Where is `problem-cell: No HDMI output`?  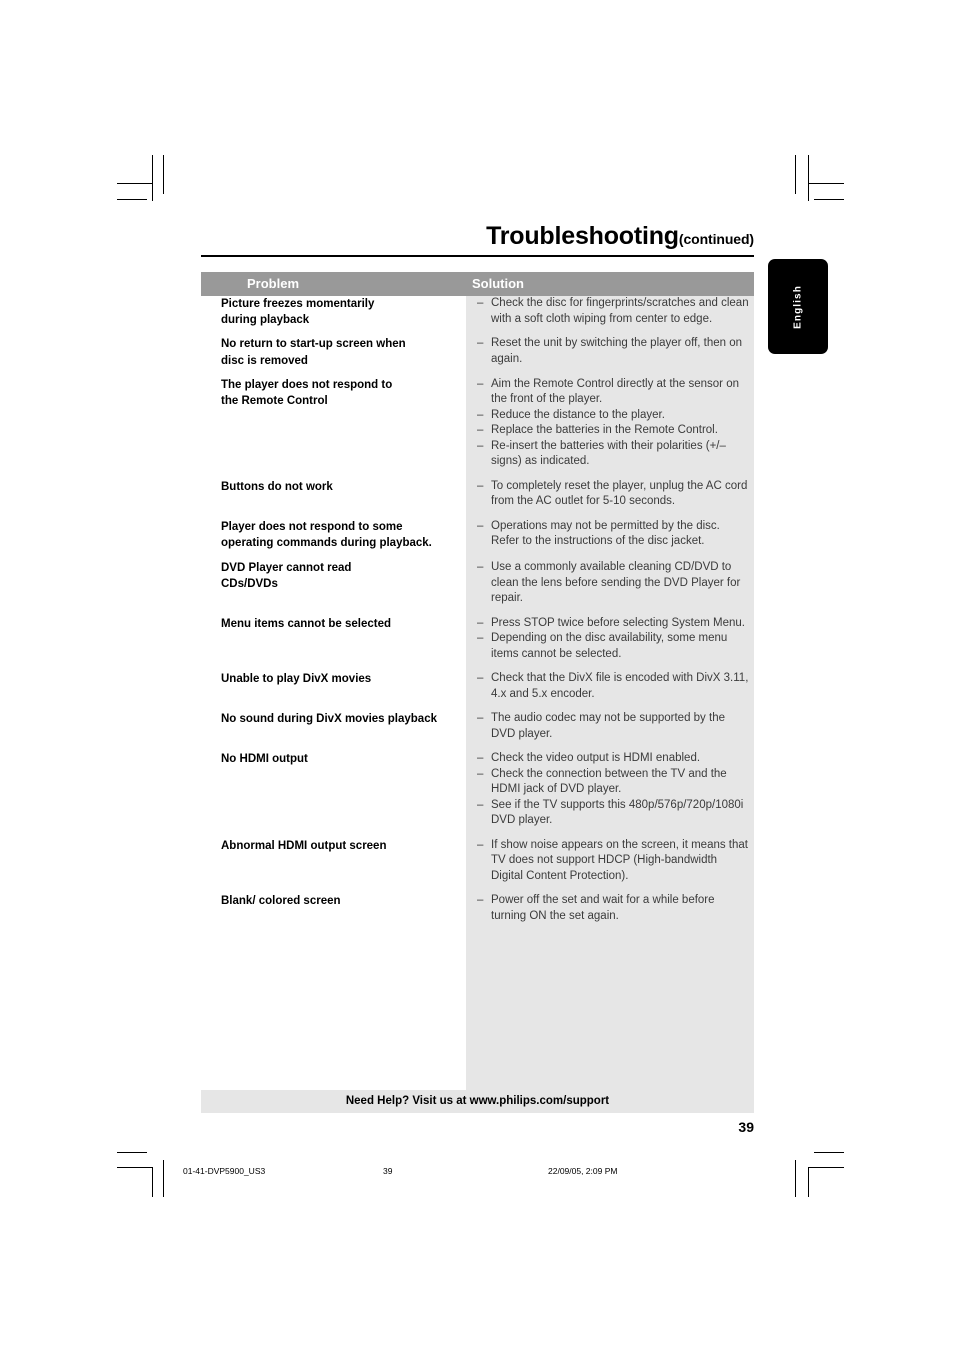 problem-cell: No HDMI output is located at coordinates (333, 759).